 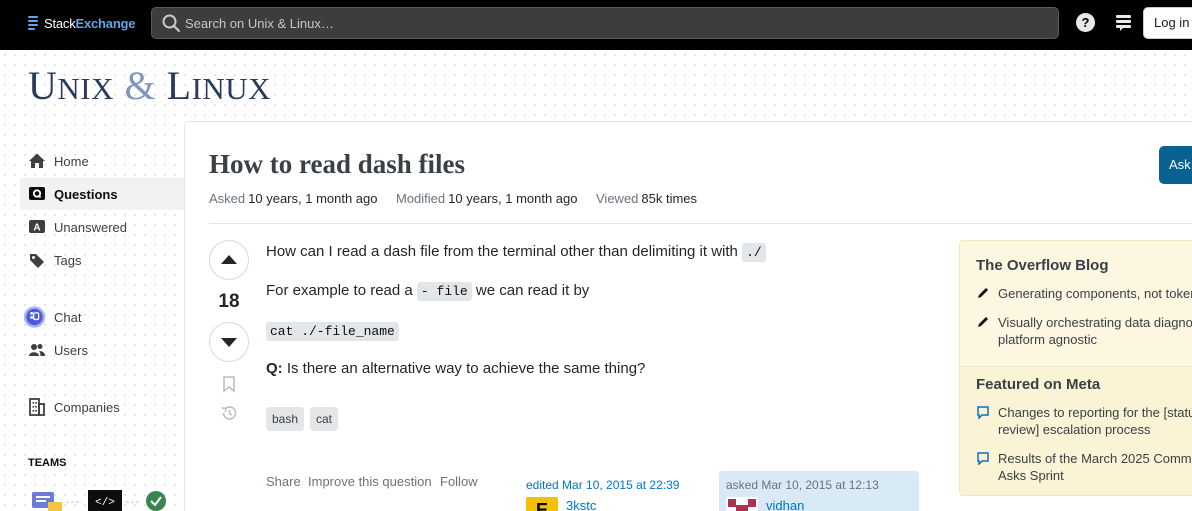 I want to click on login-button: Log in, so click(x=1167, y=23).